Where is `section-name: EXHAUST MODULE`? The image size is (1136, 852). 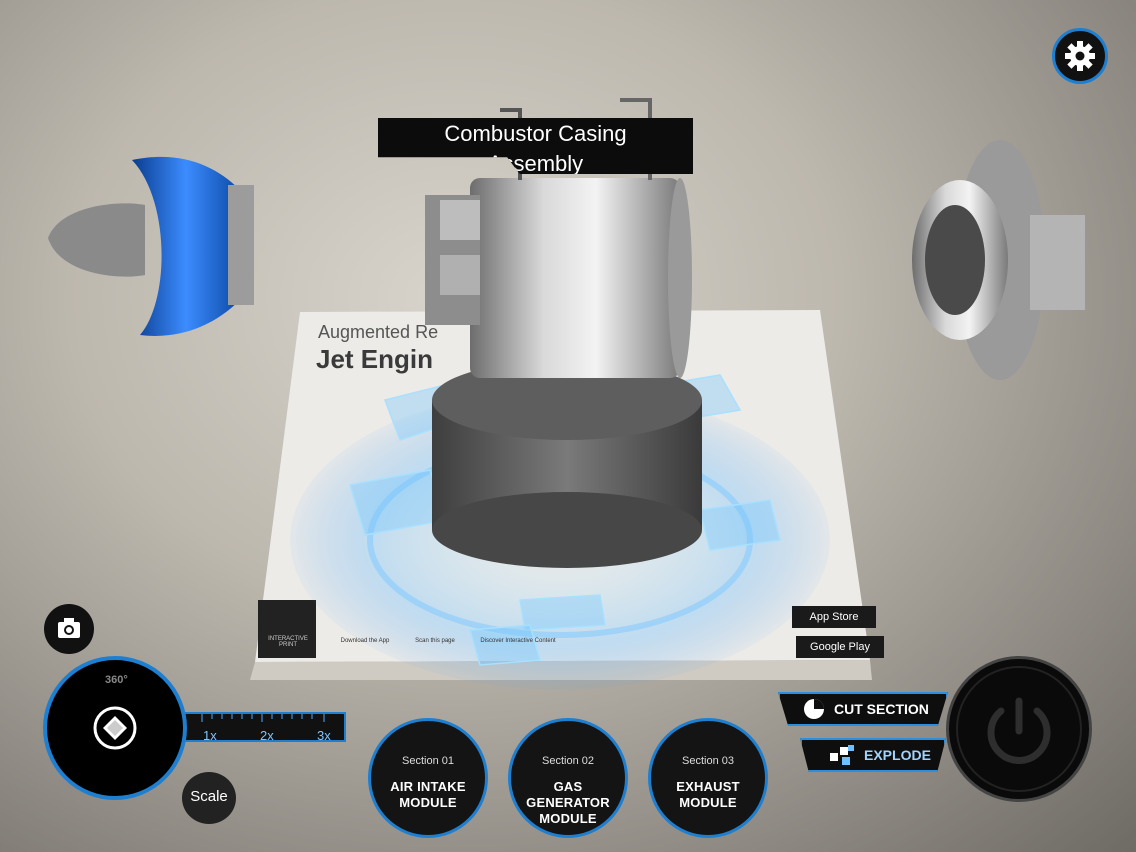
section-name: EXHAUST MODULE is located at coordinates (708, 795).